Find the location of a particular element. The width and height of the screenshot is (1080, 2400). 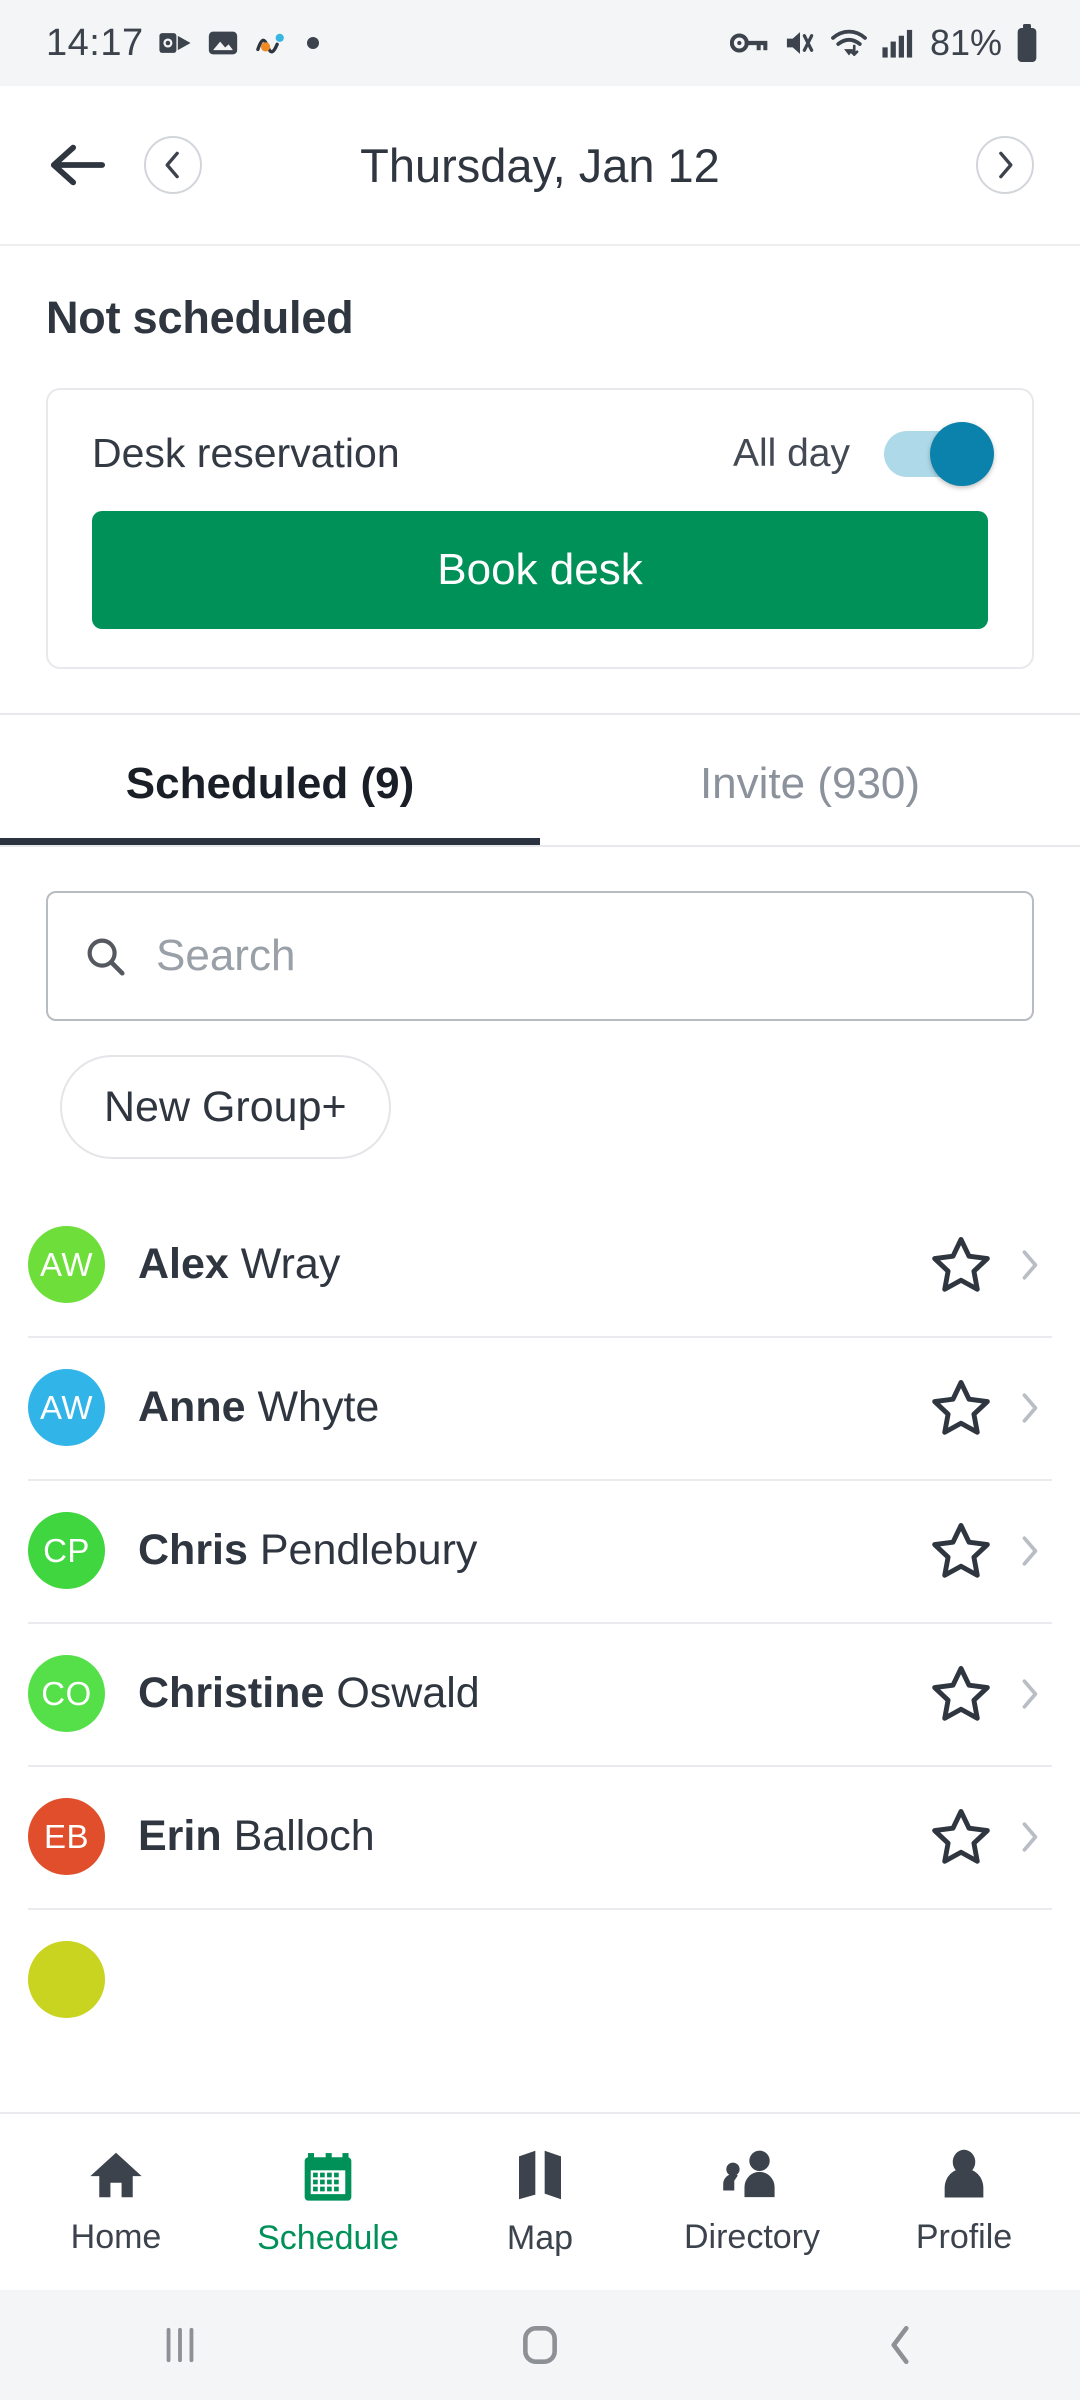

person-icon is located at coordinates (964, 2175).